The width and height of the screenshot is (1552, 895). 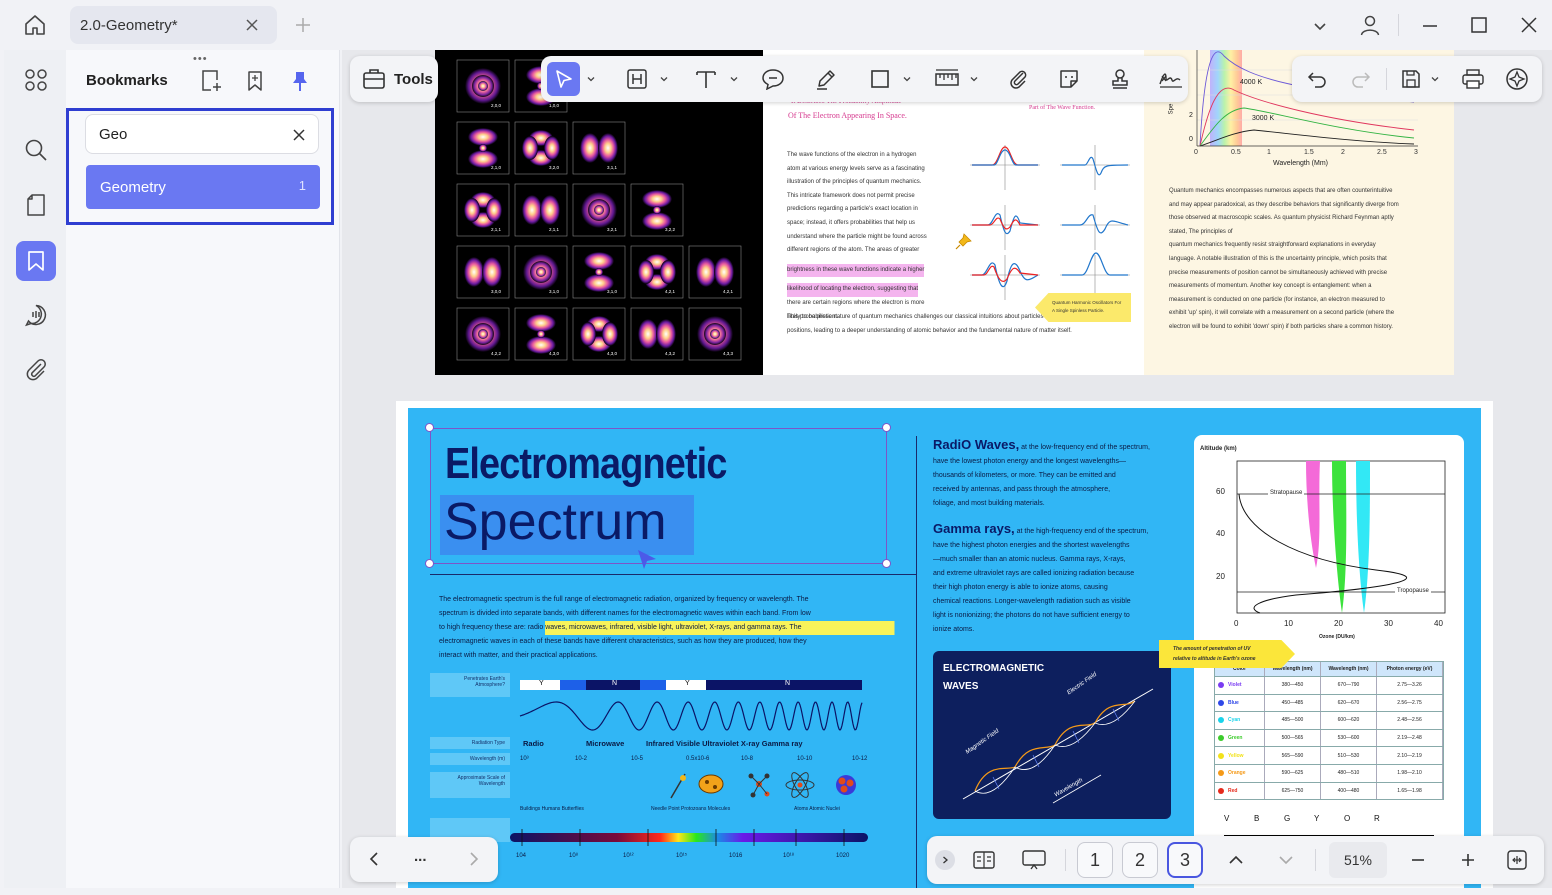 What do you see at coordinates (1288, 623) in the screenshot?
I see `tick-label: 10` at bounding box center [1288, 623].